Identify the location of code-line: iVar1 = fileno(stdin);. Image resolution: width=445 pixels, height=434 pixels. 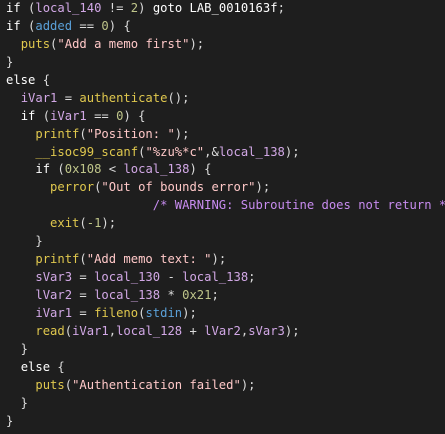
(225, 314).